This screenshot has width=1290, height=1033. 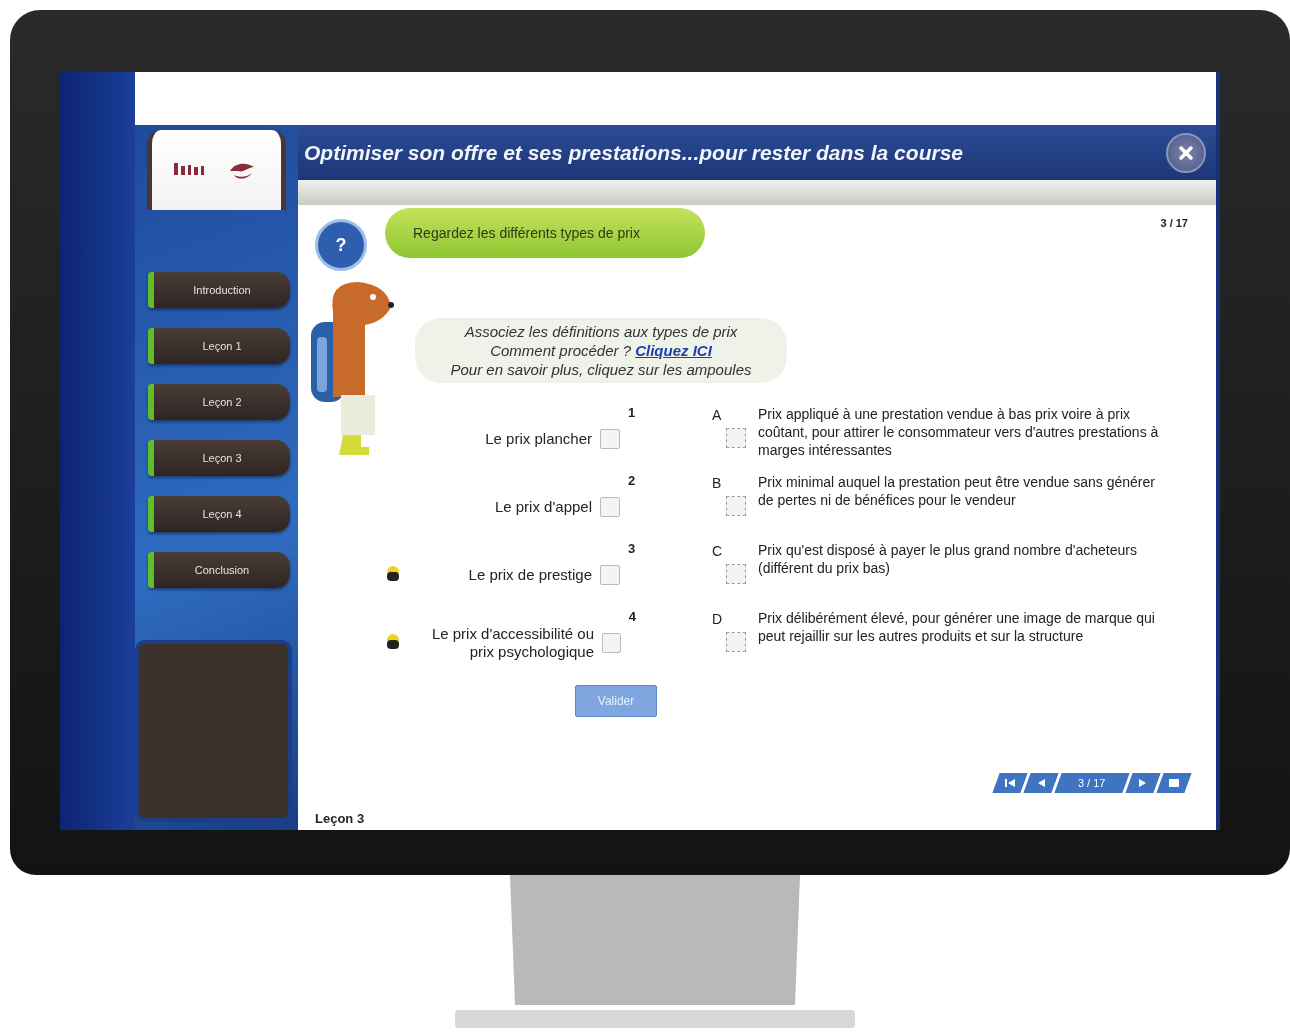 I want to click on term-label: Le prix de prestige, so click(x=530, y=575).